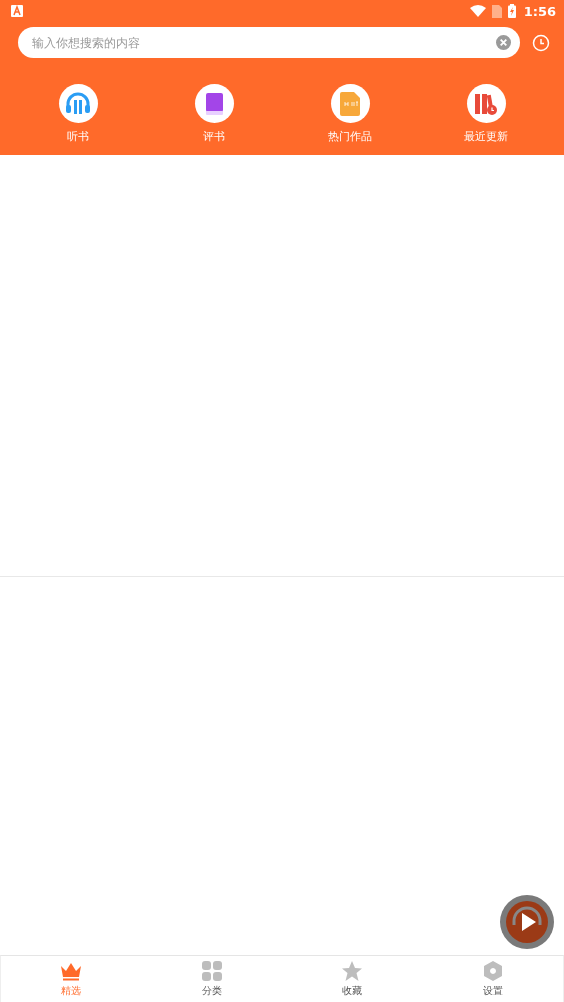 The width and height of the screenshot is (564, 1002). I want to click on grid-icon, so click(211, 971).